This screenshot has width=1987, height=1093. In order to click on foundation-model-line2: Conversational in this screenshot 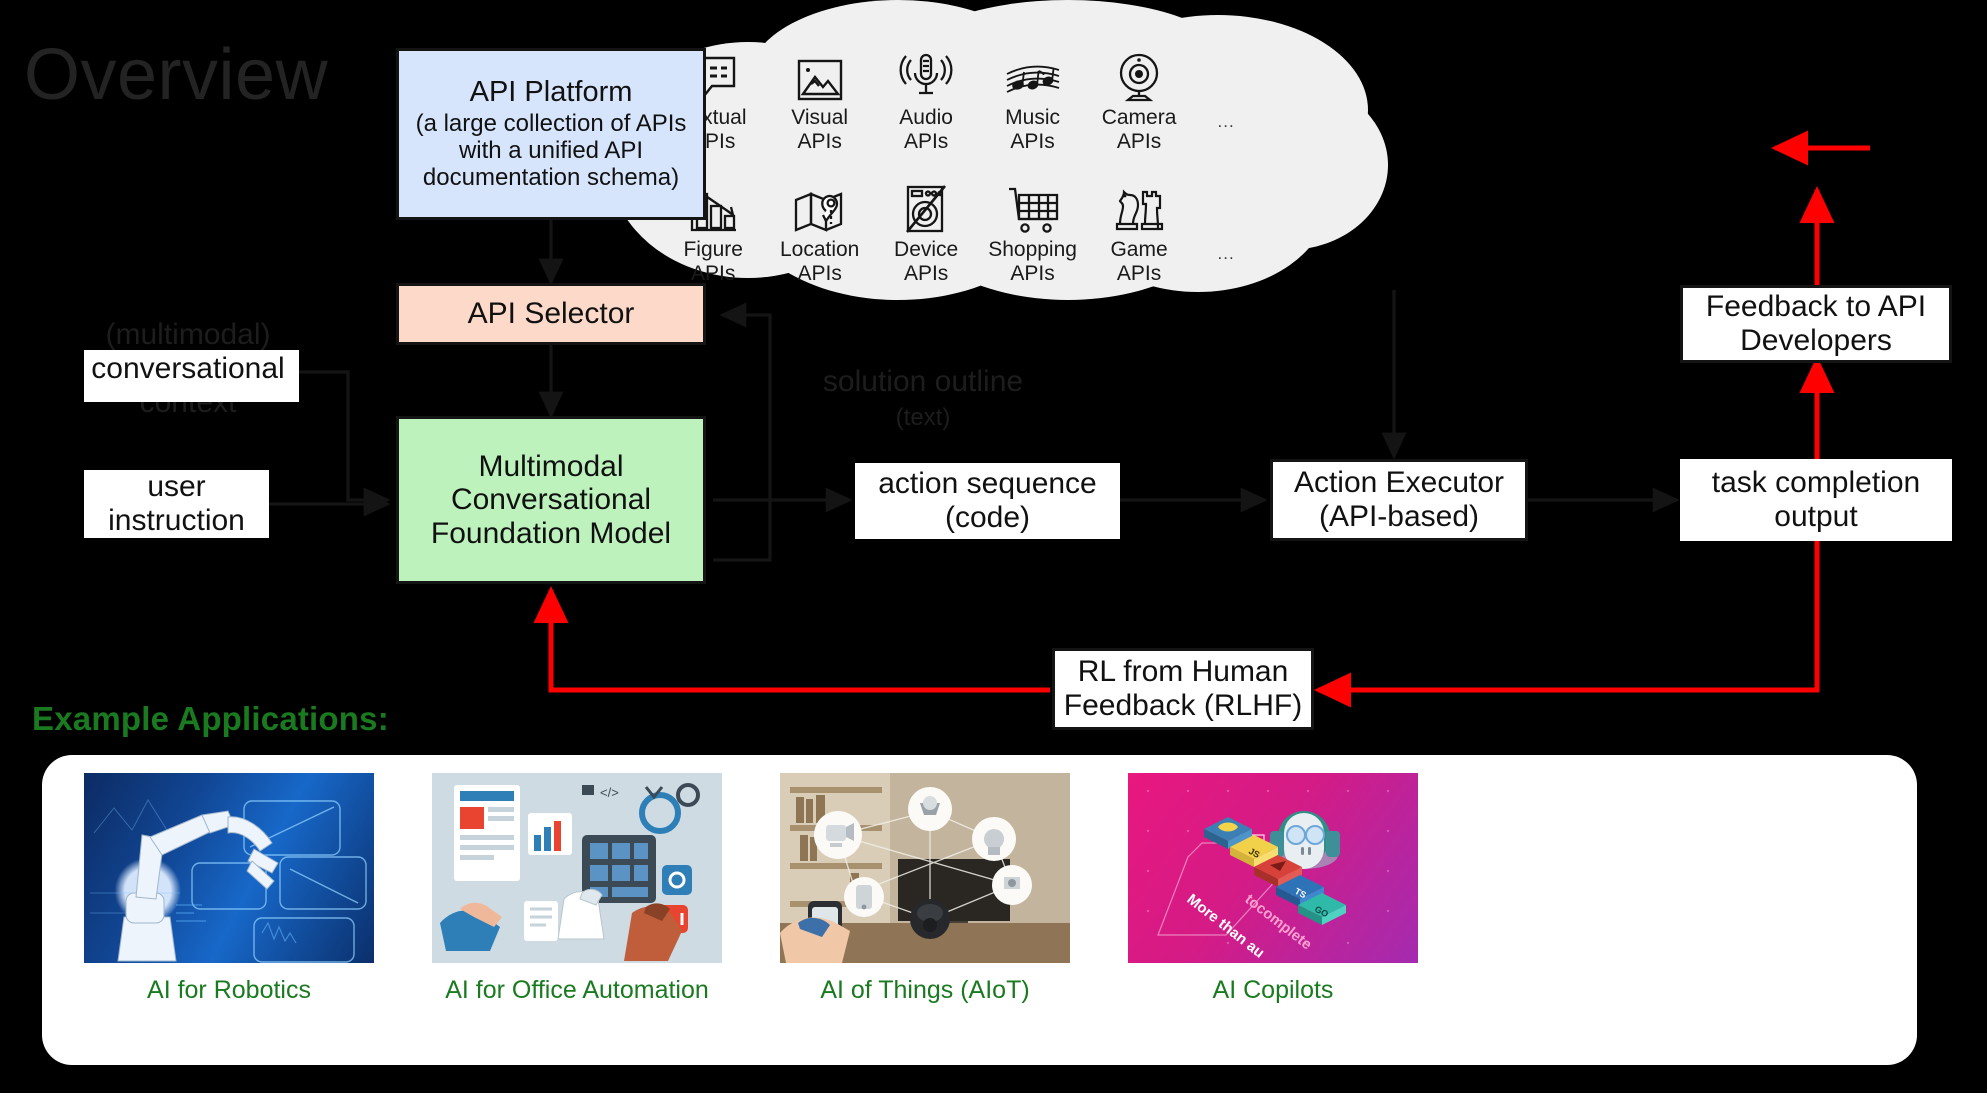, I will do `click(551, 500)`.